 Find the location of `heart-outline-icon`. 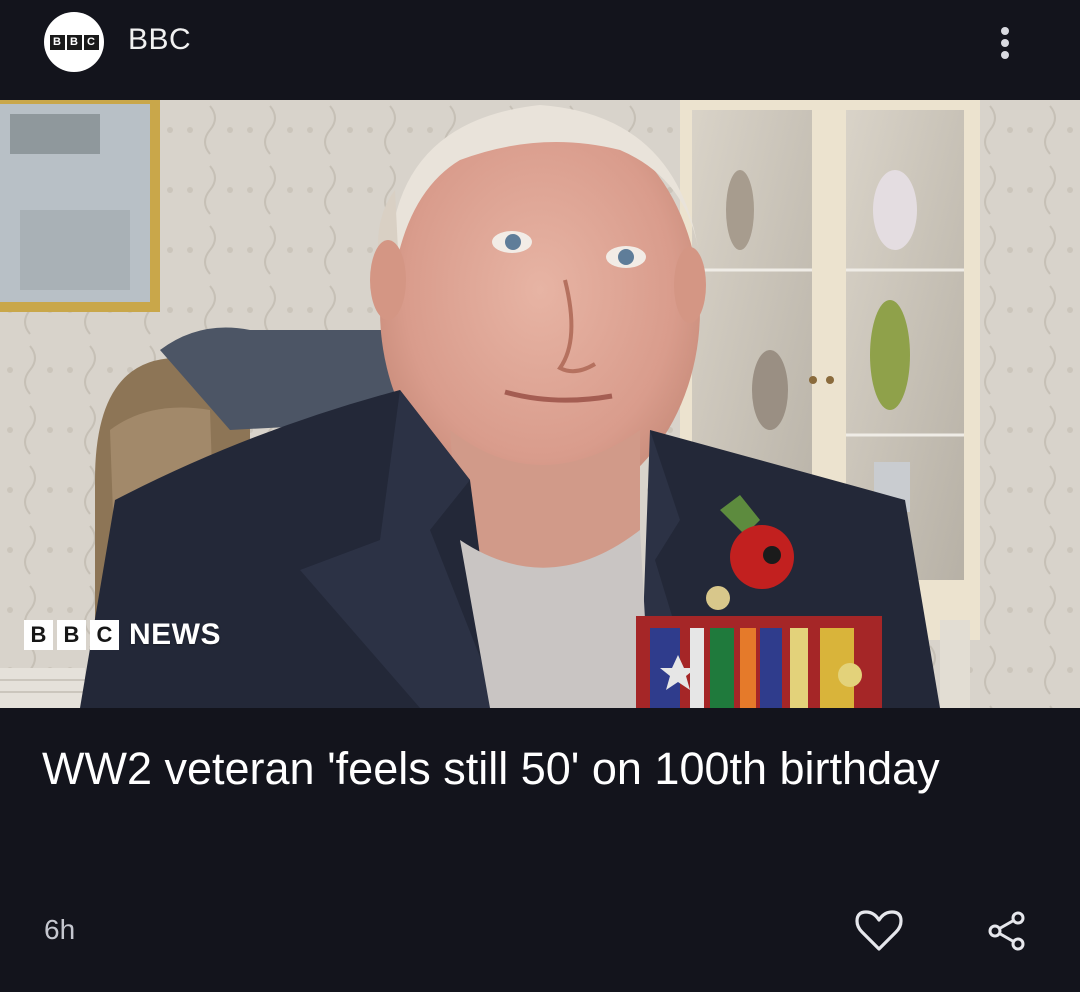

heart-outline-icon is located at coordinates (879, 930).